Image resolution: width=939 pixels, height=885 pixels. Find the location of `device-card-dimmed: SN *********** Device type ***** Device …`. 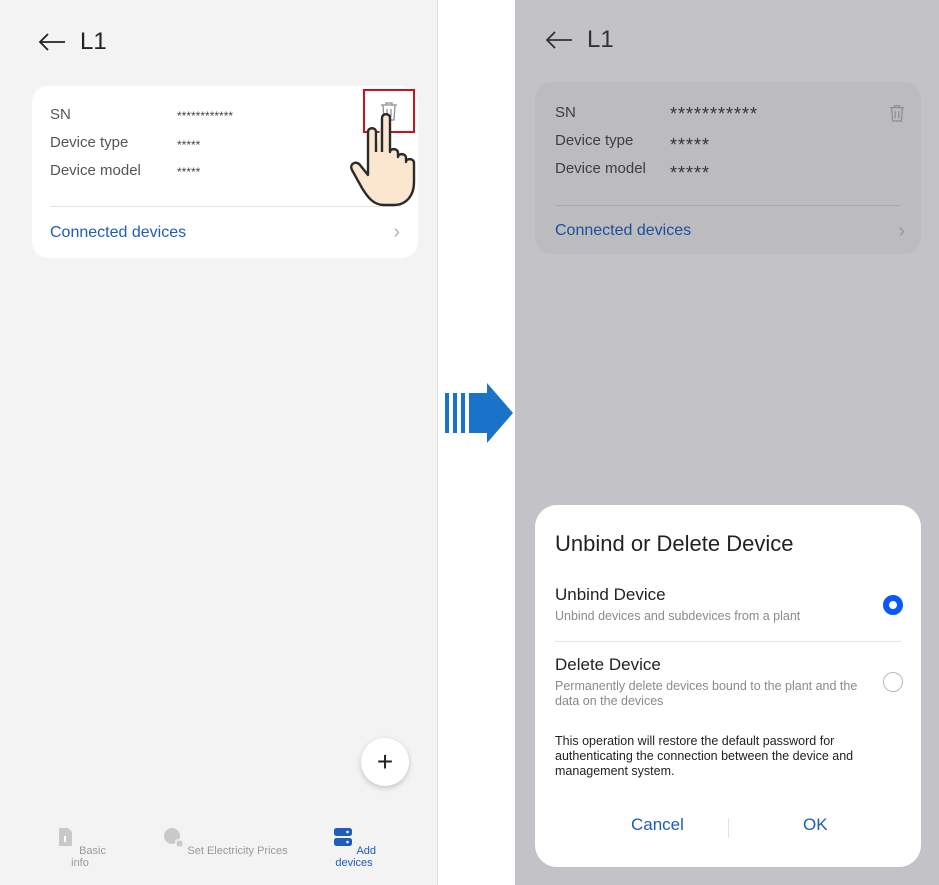

device-card-dimmed: SN *********** Device type ***** Device … is located at coordinates (728, 168).